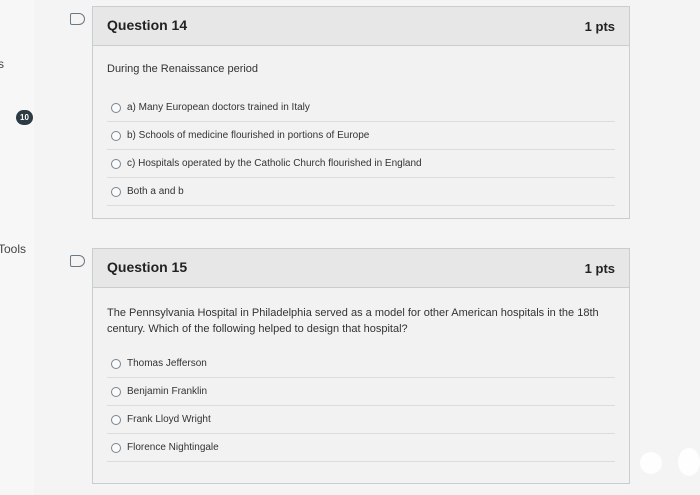 The image size is (700, 495). What do you see at coordinates (361, 192) in the screenshot?
I see `answer-option: Both a and b` at bounding box center [361, 192].